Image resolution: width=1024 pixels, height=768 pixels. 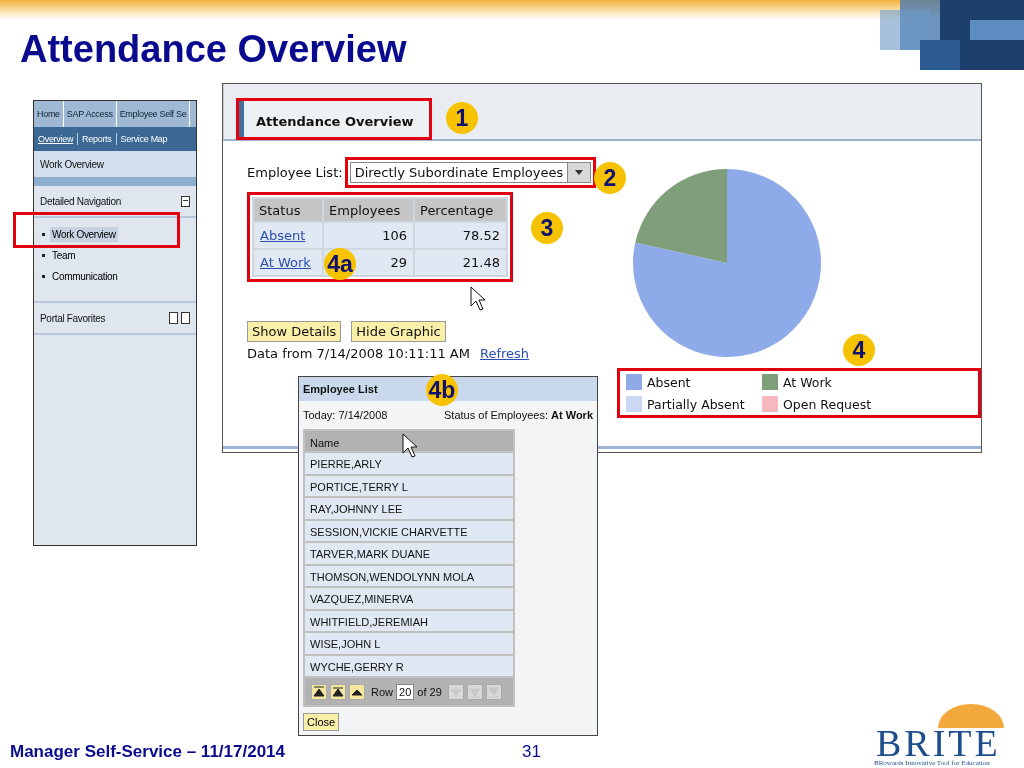 I want to click on legend-label: Absent, so click(x=669, y=382).